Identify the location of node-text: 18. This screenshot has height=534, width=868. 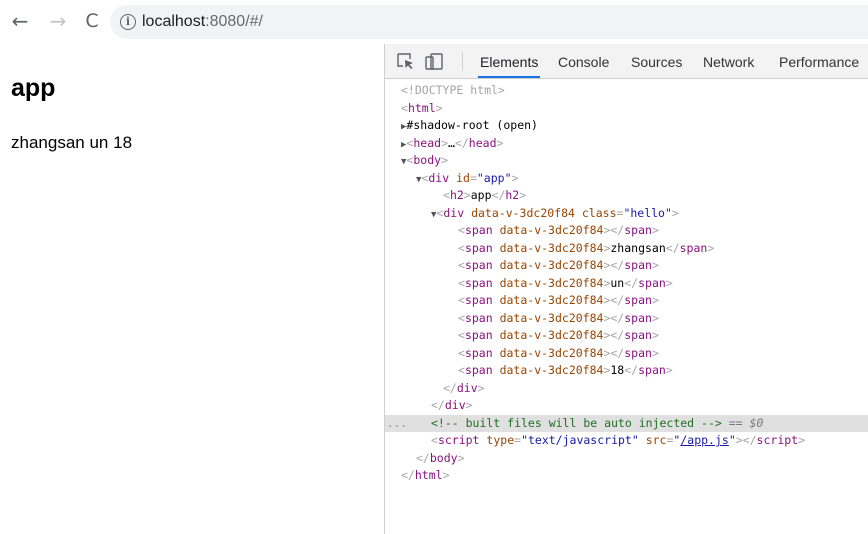
(617, 370).